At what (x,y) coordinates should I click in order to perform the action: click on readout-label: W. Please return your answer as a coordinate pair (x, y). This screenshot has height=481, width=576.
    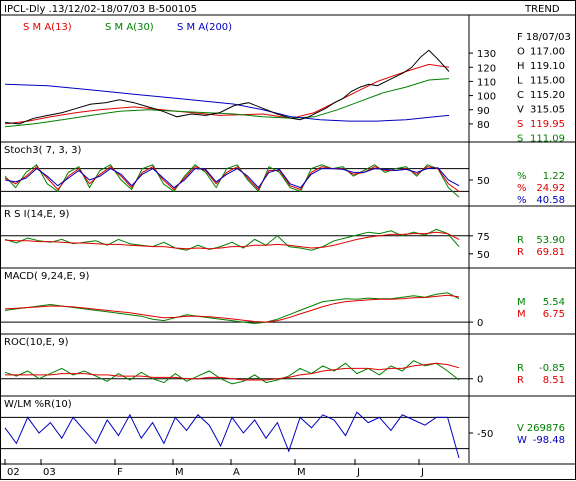
    Looking at the image, I should click on (522, 440).